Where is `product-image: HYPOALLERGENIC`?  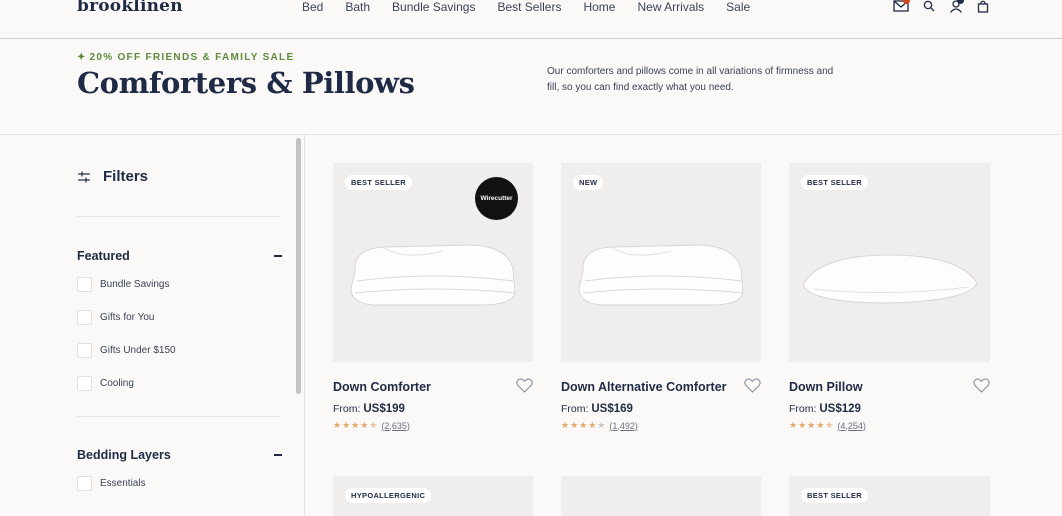
product-image: HYPOALLERGENIC is located at coordinates (433, 496).